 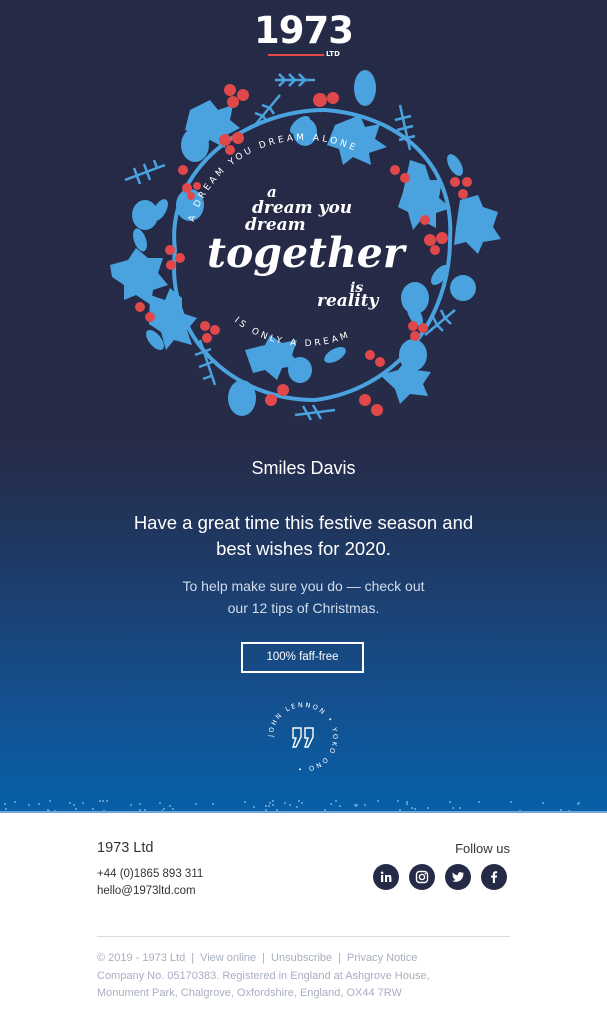 I want to click on footer-divider, so click(x=303, y=936).